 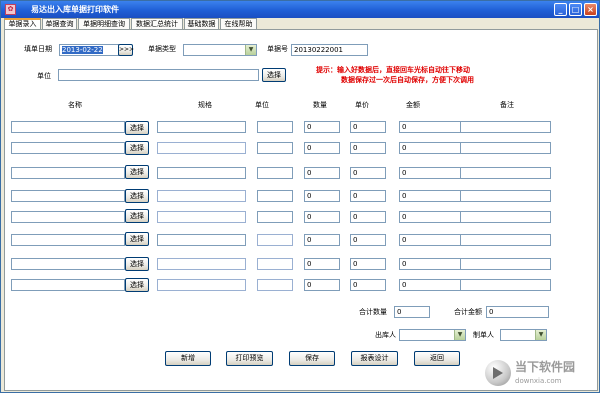 What do you see at coordinates (437, 358) in the screenshot?
I see `back-button: 返回` at bounding box center [437, 358].